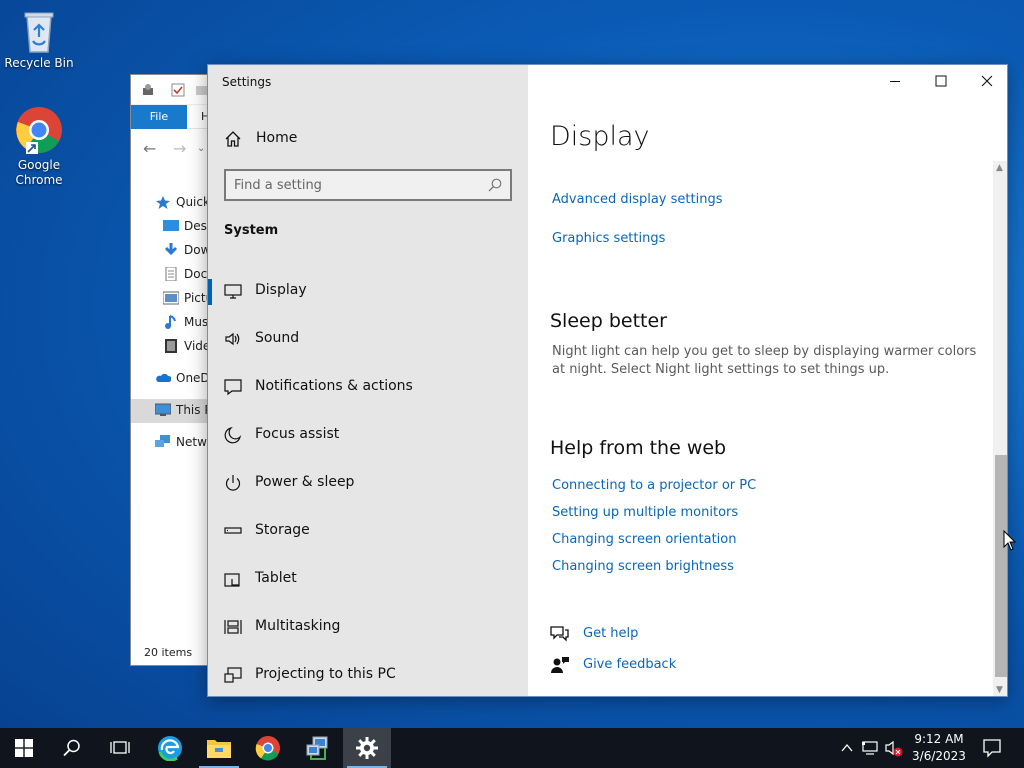 The width and height of the screenshot is (1024, 768). Describe the element at coordinates (175, 203) in the screenshot. I see `tree-item-quick-access: Quick` at that location.